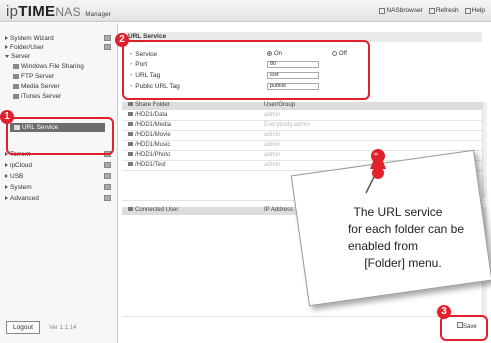 This screenshot has width=491, height=343. Describe the element at coordinates (7, 117) in the screenshot. I see `step-badge-1: 1` at that location.